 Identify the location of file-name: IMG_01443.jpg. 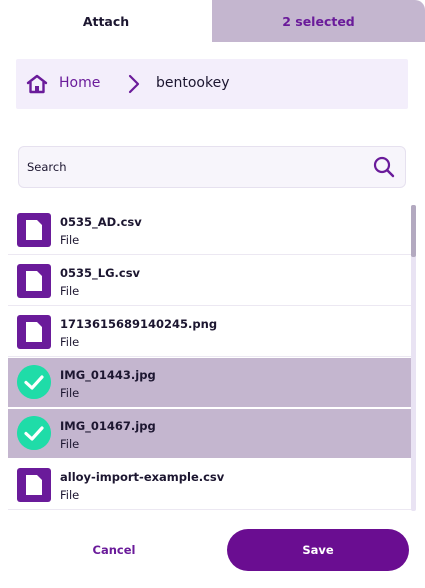
(108, 375).